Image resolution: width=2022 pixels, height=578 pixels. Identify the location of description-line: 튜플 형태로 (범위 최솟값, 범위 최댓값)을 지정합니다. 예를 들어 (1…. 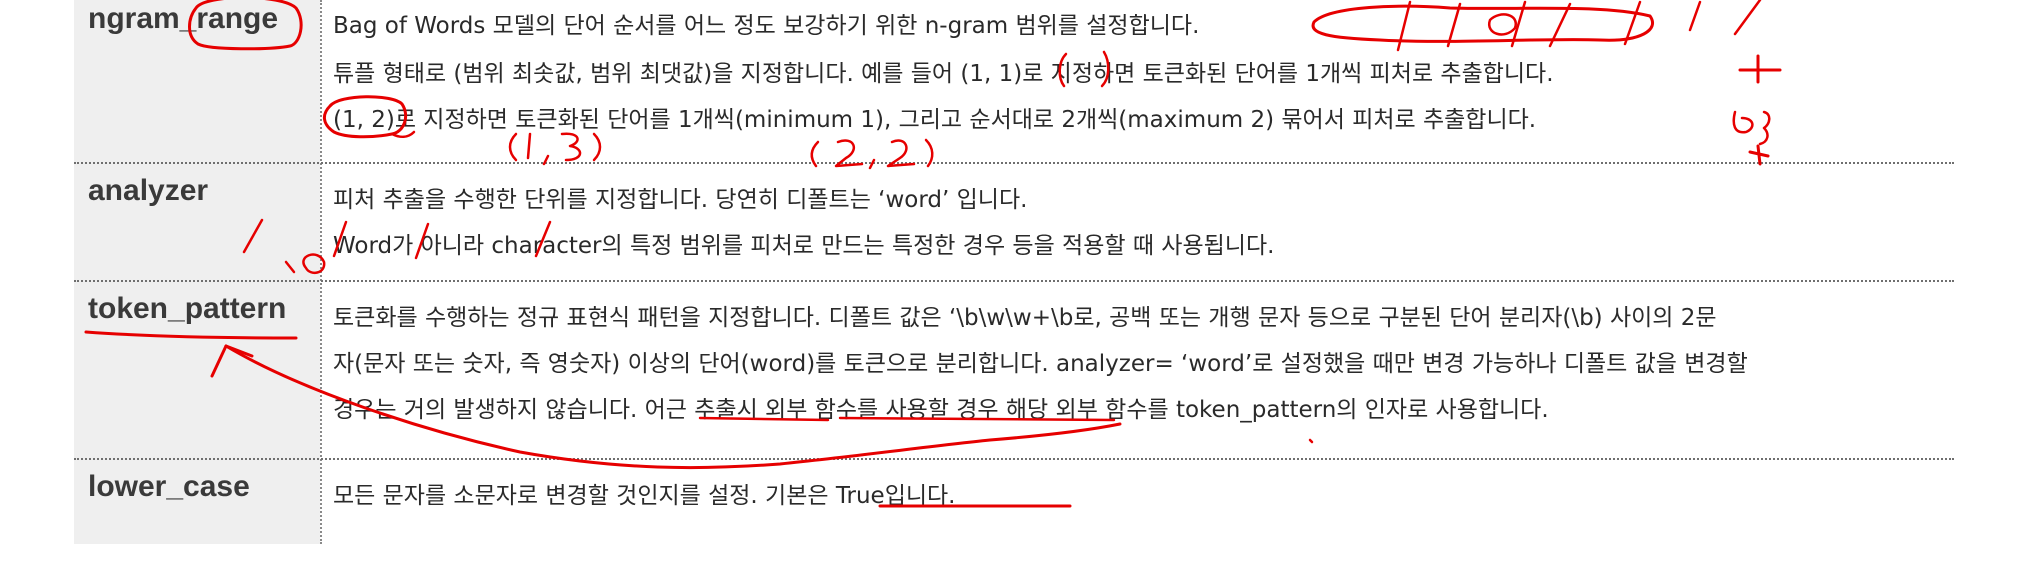
(943, 74).